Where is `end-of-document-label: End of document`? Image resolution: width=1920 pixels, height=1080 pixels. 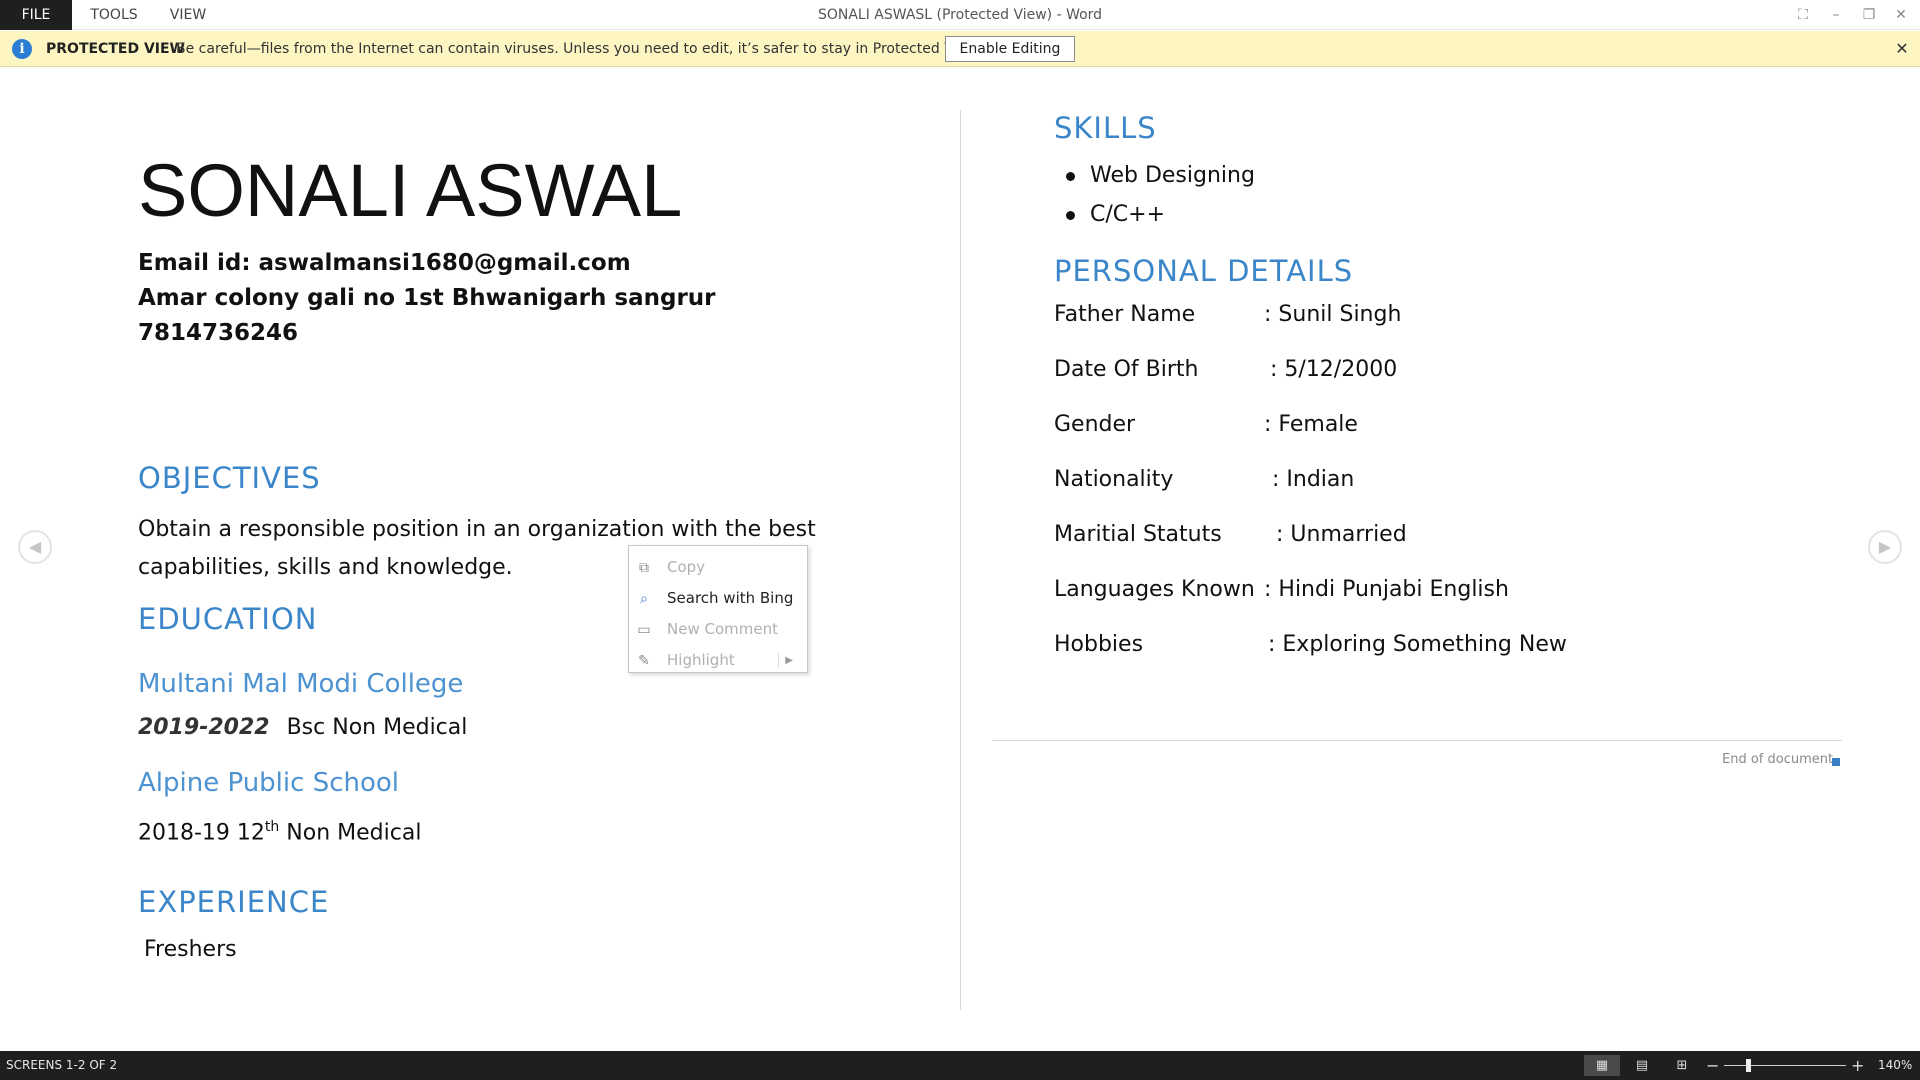
end-of-document-label: End of document is located at coordinates (1778, 759).